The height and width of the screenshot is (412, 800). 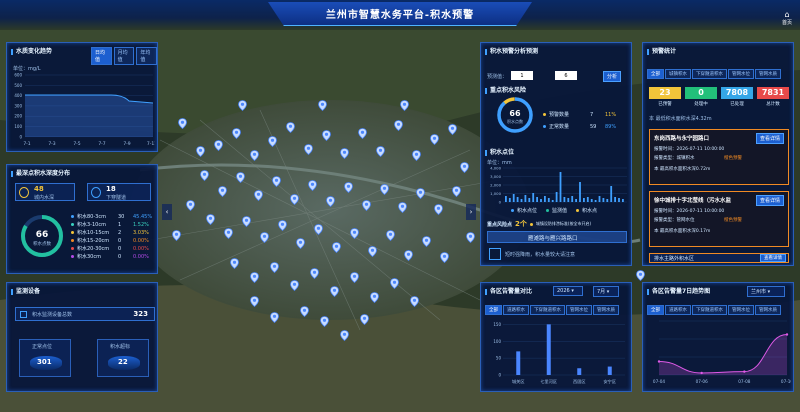 I want to click on tab-yearly: 年均值, so click(x=147, y=56).